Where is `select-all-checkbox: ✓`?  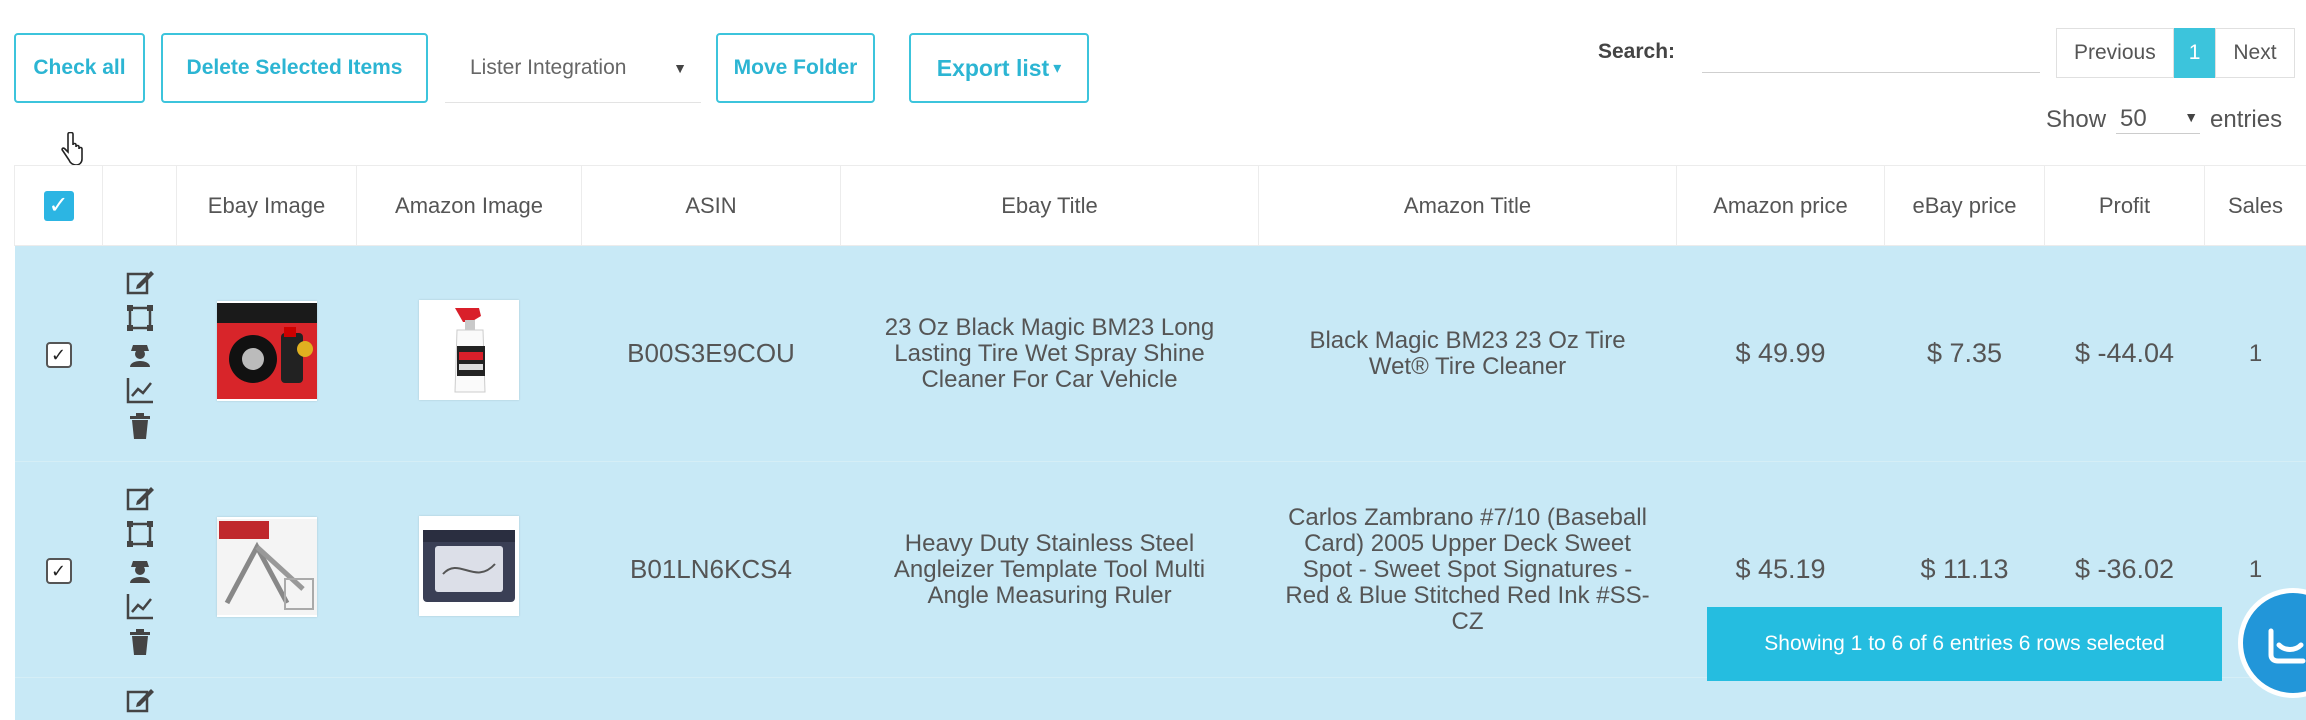 select-all-checkbox: ✓ is located at coordinates (58, 205).